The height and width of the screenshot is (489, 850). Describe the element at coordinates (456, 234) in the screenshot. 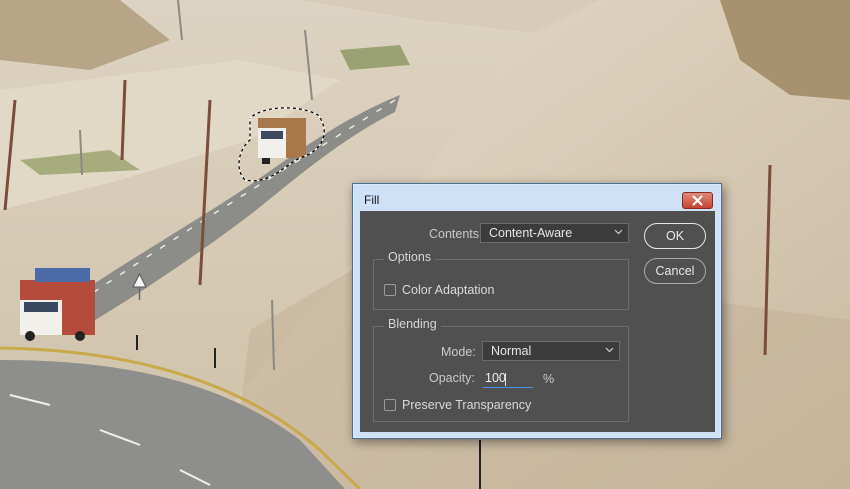

I see `contents-label: Contents:` at that location.